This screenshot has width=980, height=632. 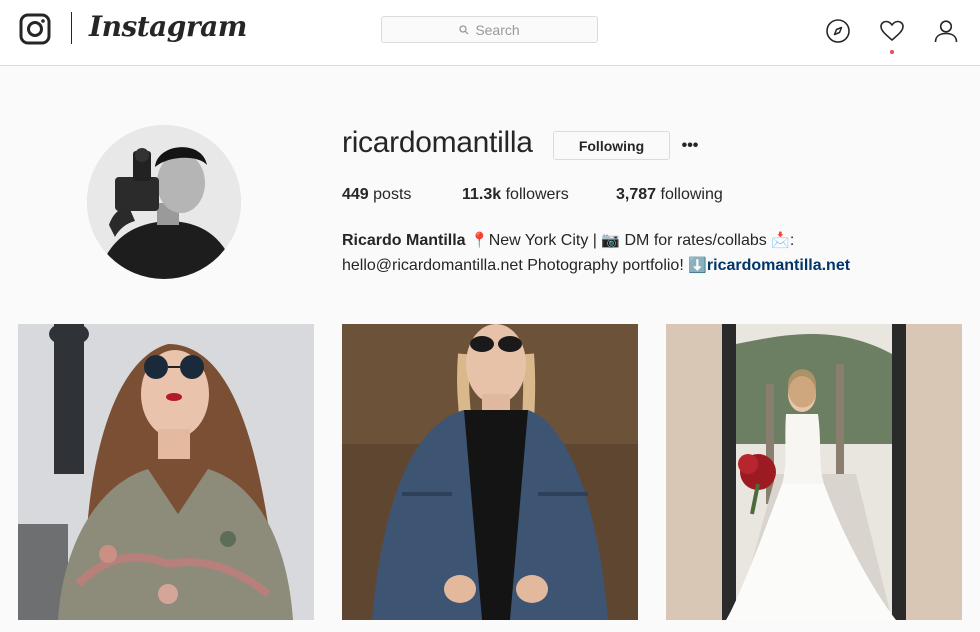 I want to click on instagram-wordmark: Instagram, so click(x=168, y=26).